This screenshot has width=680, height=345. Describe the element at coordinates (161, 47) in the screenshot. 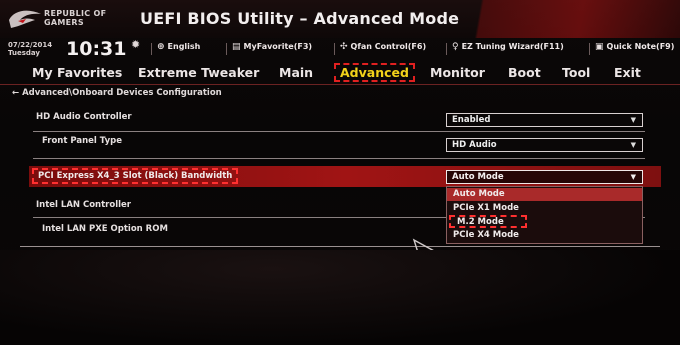

I see `globe-icon: ⊕` at that location.